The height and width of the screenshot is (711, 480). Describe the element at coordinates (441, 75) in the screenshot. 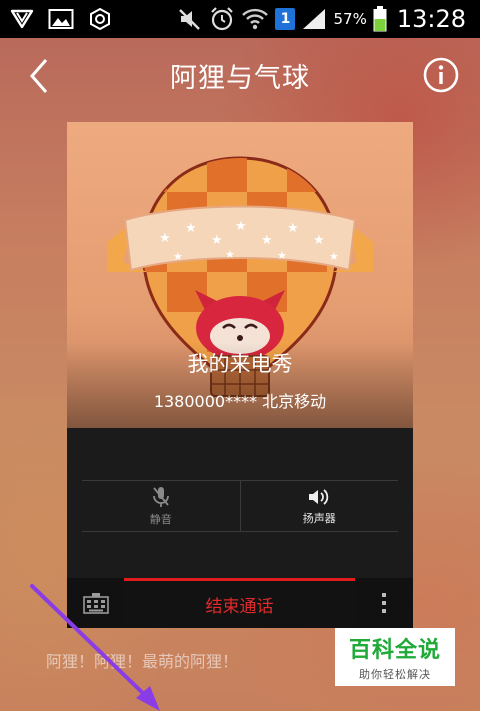

I see `info-circle-icon` at that location.